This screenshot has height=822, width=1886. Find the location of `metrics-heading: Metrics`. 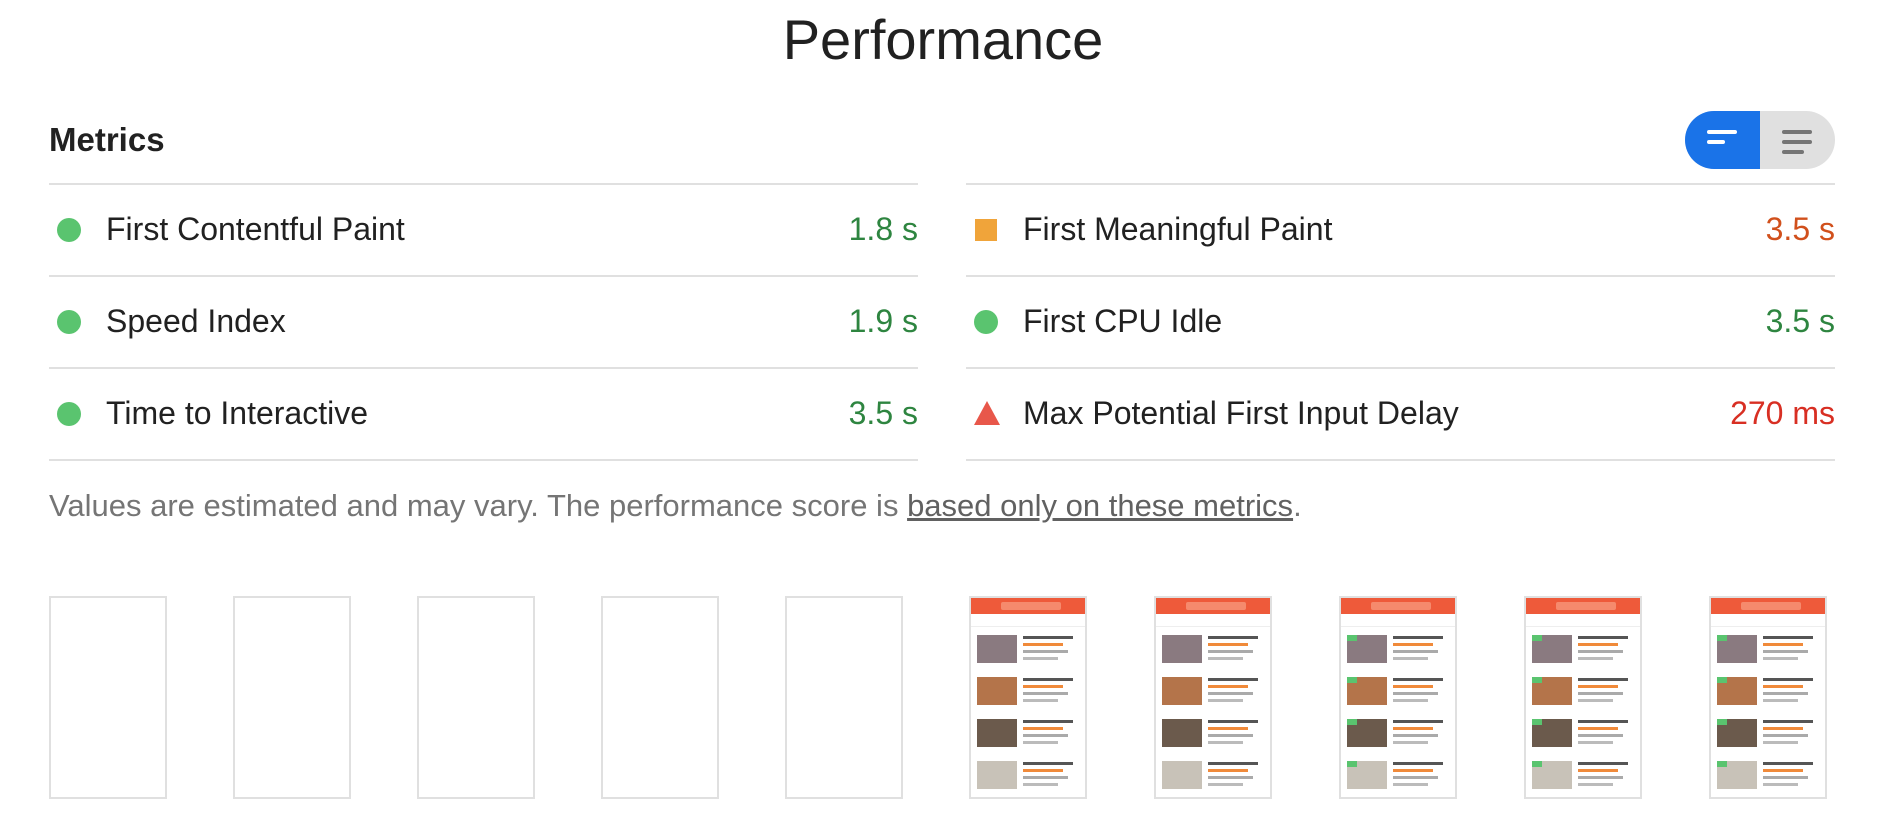

metrics-heading: Metrics is located at coordinates (107, 139).